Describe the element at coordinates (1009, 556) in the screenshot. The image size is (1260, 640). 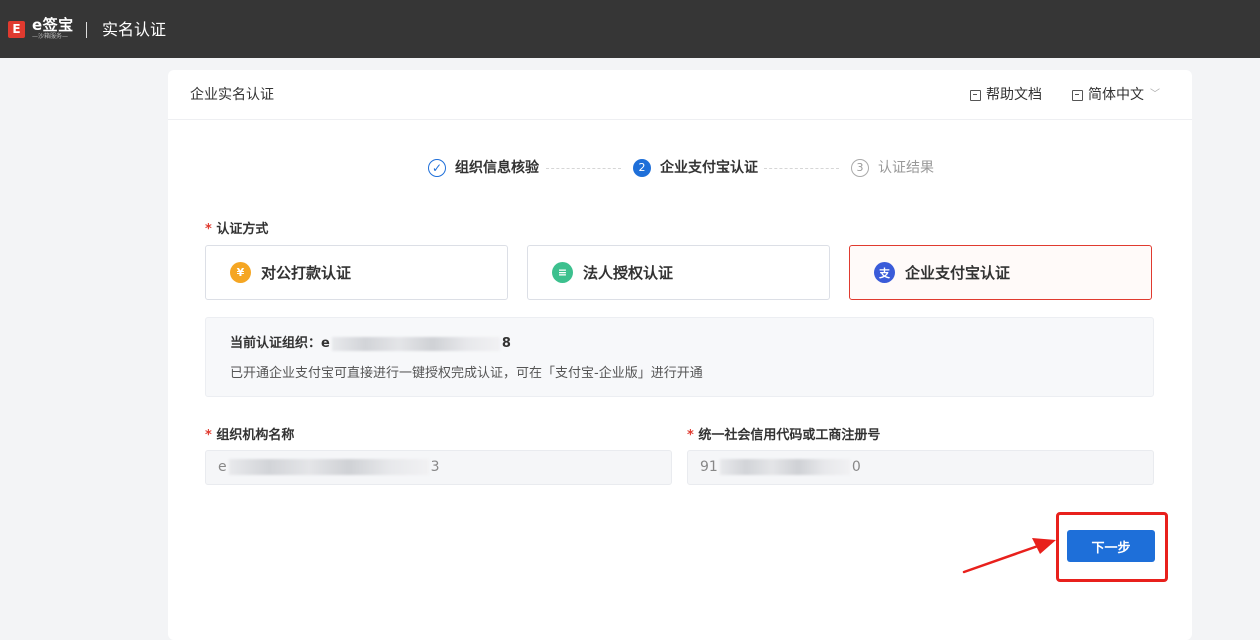
I see `arrow-annotation` at that location.